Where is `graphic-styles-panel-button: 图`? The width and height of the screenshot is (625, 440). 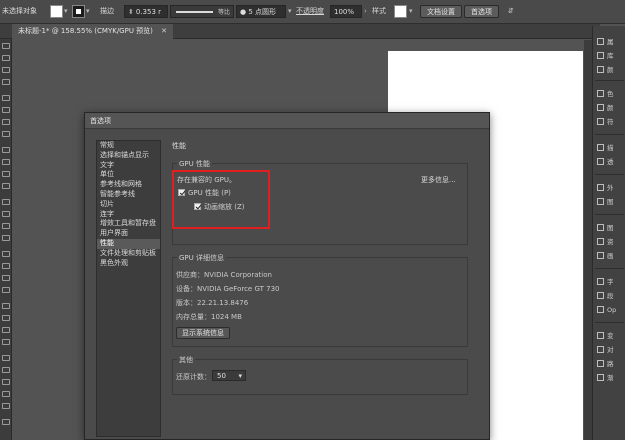 graphic-styles-panel-button: 图 is located at coordinates (611, 202).